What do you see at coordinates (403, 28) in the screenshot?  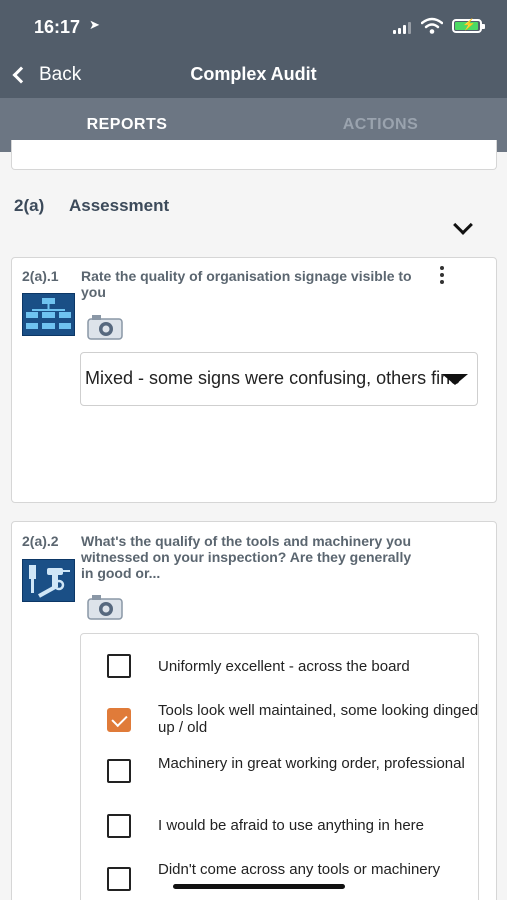 I see `cellular-signal-icon` at bounding box center [403, 28].